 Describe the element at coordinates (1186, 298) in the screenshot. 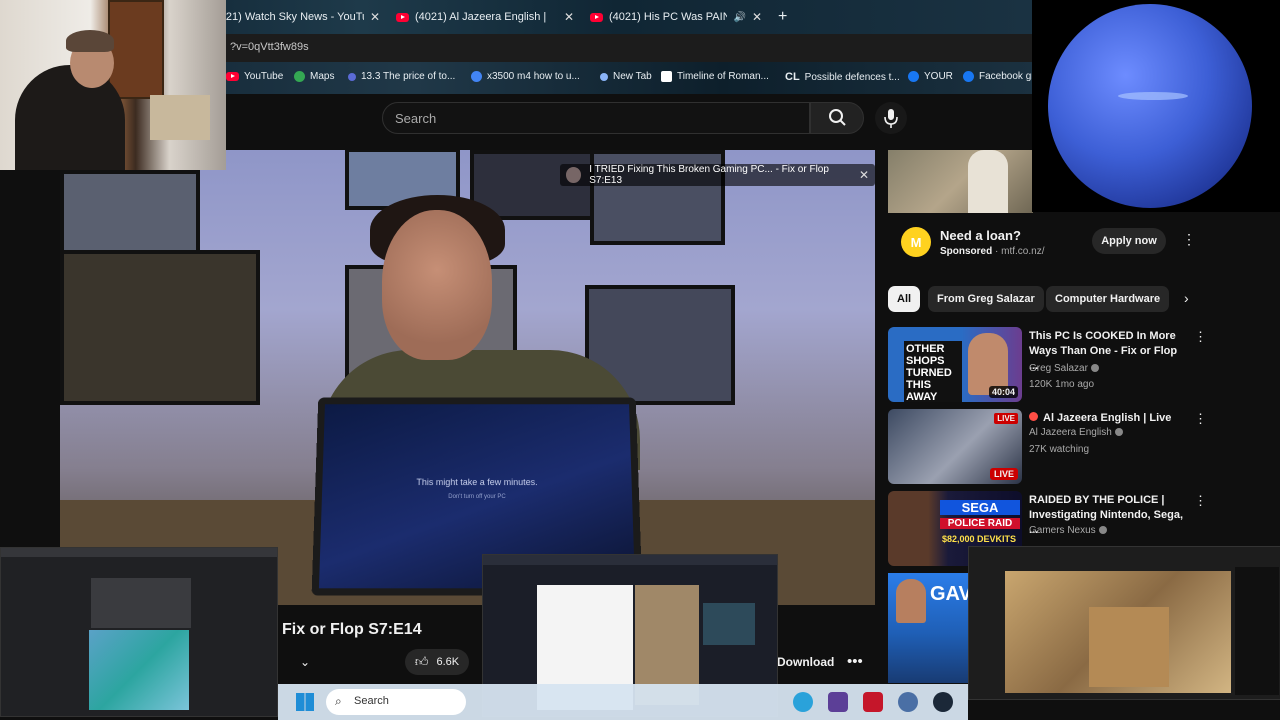

I see `chevron-right-icon: ›` at that location.